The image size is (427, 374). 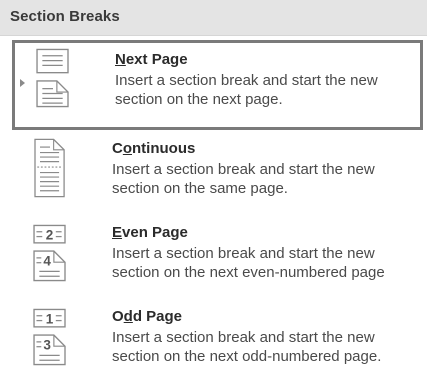 What do you see at coordinates (127, 148) in the screenshot?
I see `title-mnemonic: o` at bounding box center [127, 148].